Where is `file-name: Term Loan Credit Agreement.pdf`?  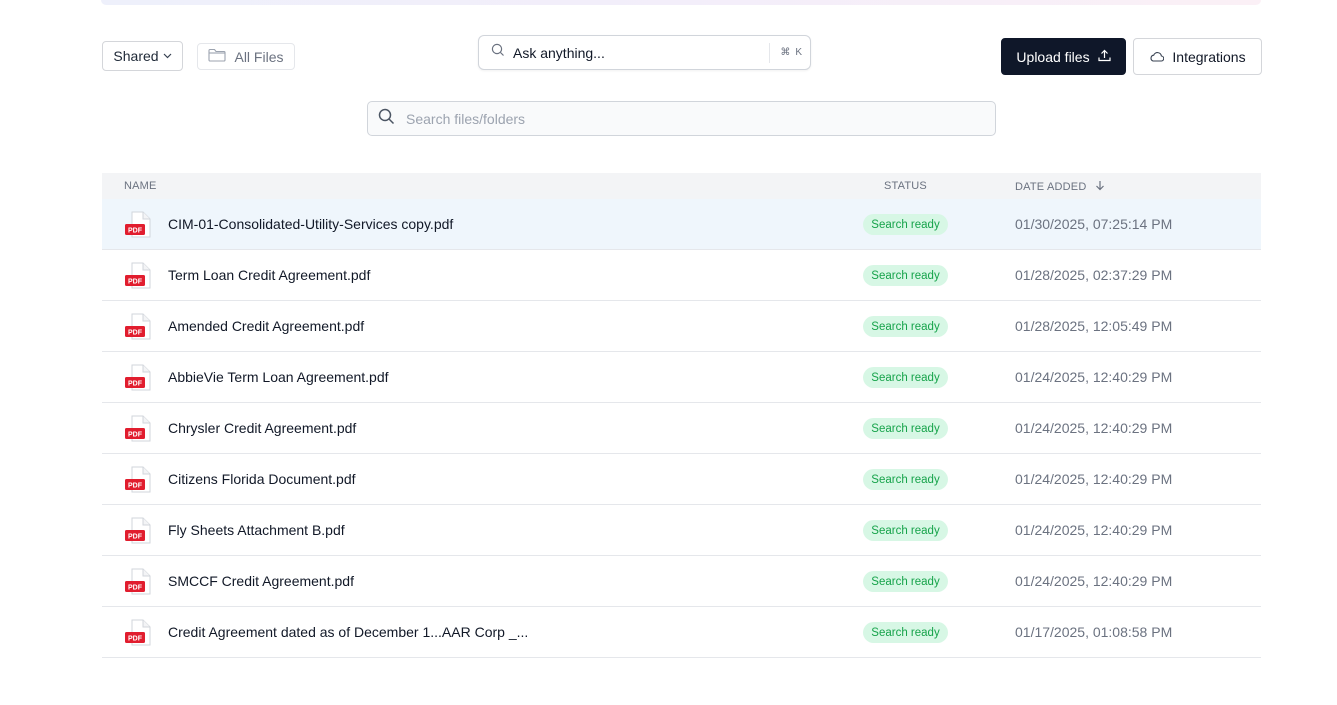
file-name: Term Loan Credit Agreement.pdf is located at coordinates (269, 275).